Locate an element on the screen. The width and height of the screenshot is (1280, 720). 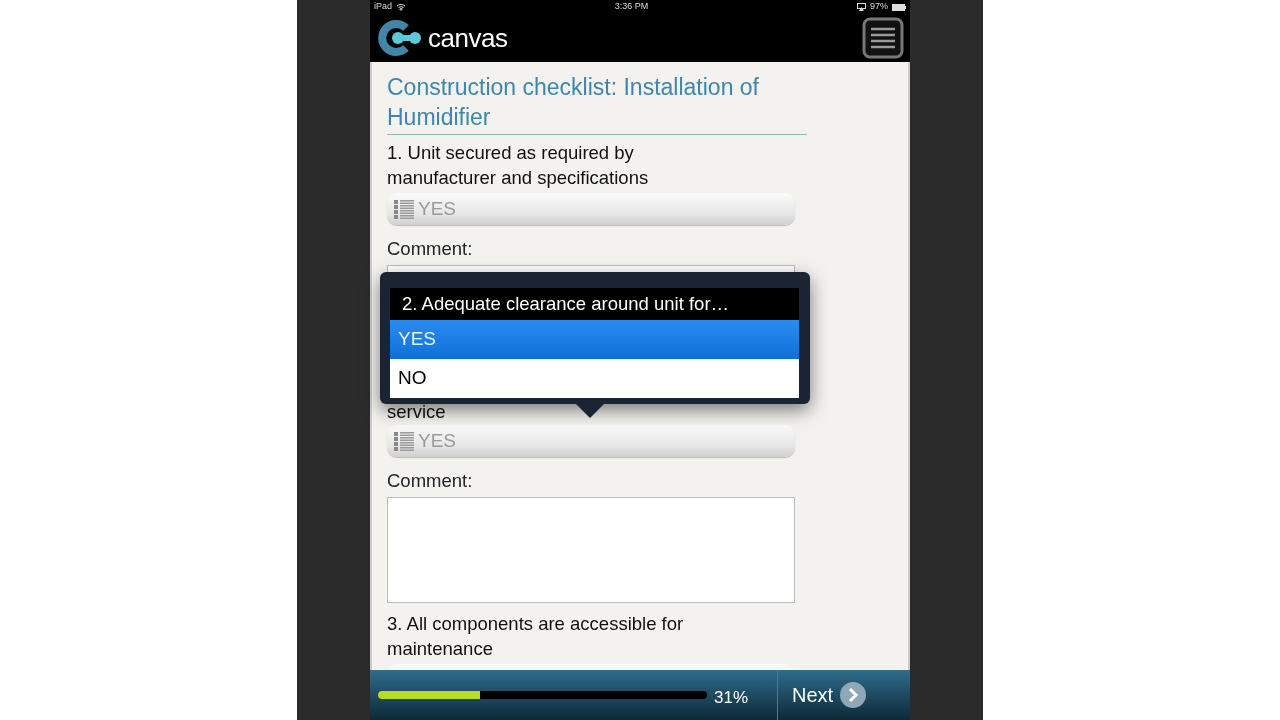
picker-option: NO is located at coordinates (594, 378).